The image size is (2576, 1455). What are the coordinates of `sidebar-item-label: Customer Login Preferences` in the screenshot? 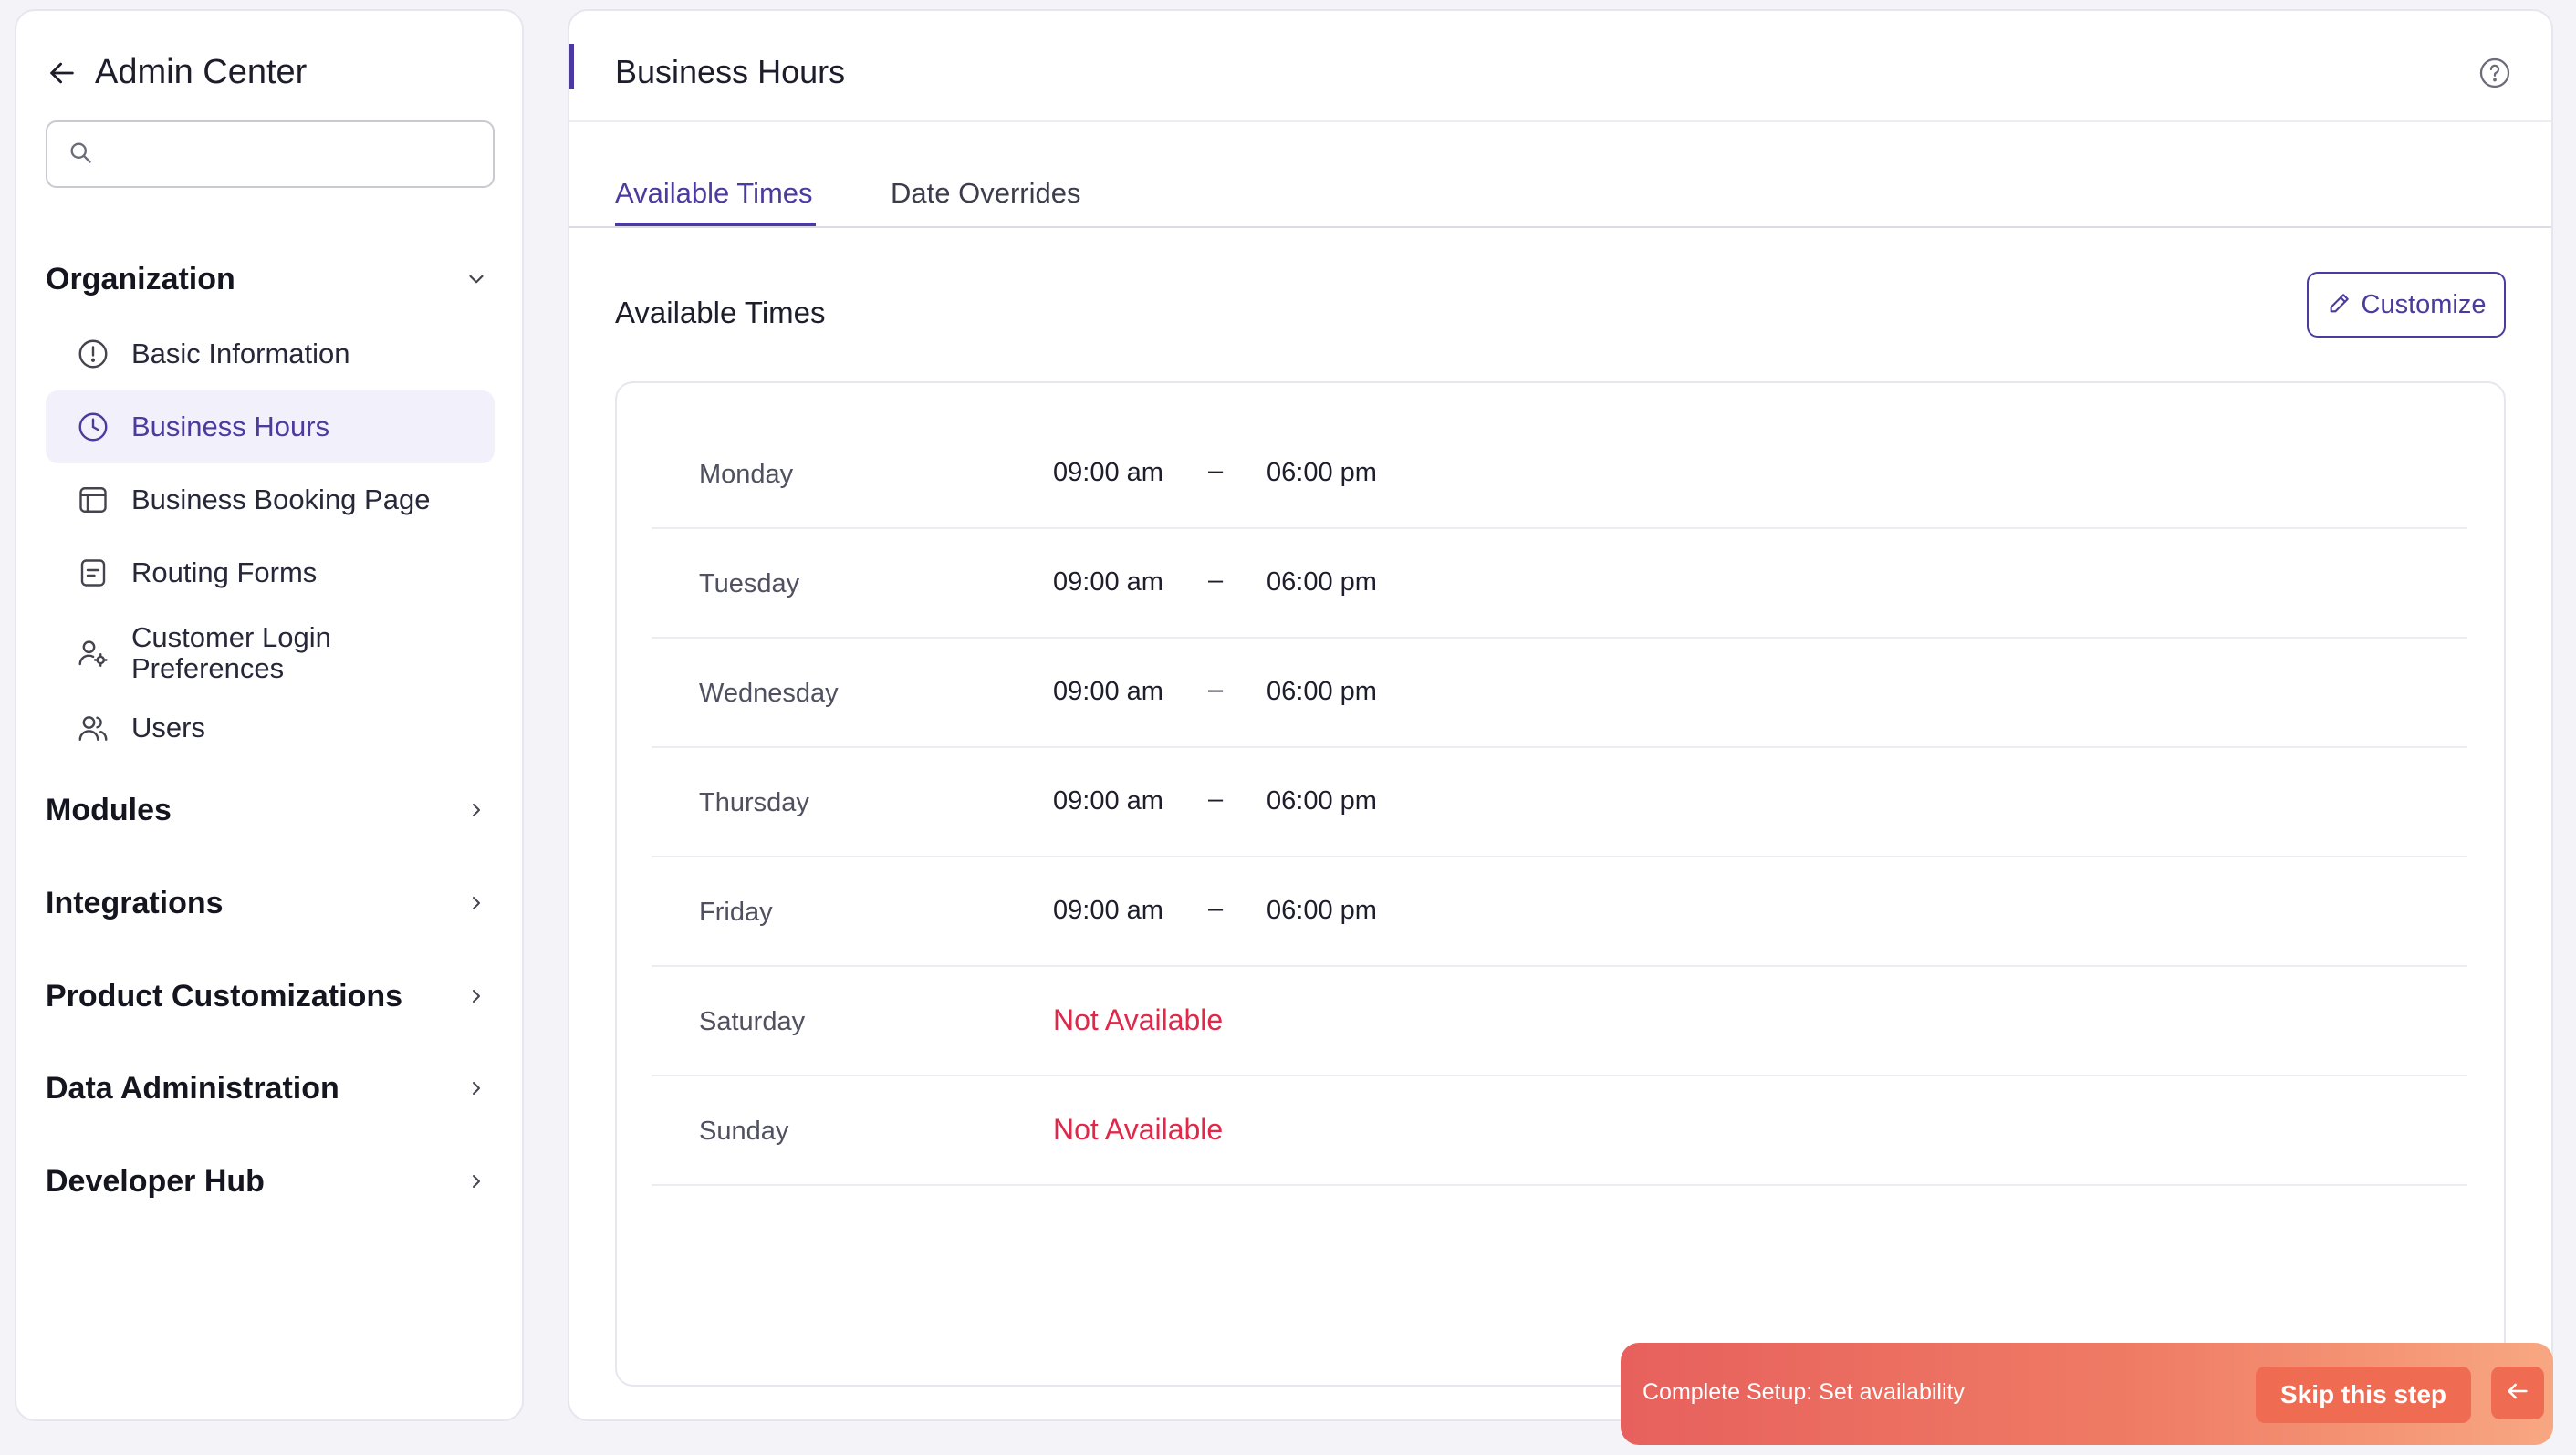 It's located at (231, 652).